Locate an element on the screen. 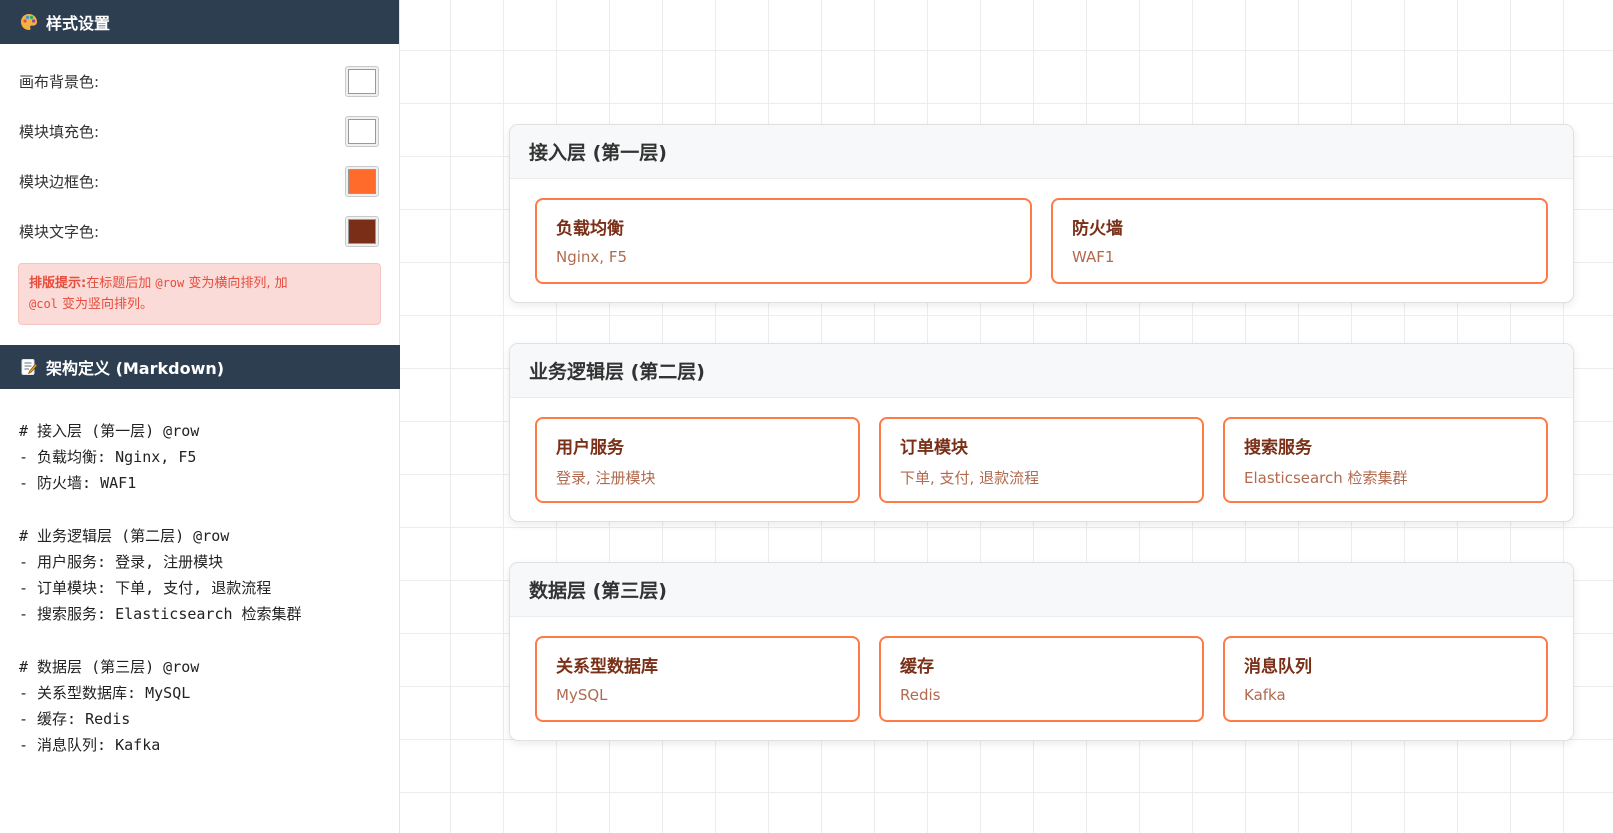  module-title: 搜索服务 is located at coordinates (1278, 448).